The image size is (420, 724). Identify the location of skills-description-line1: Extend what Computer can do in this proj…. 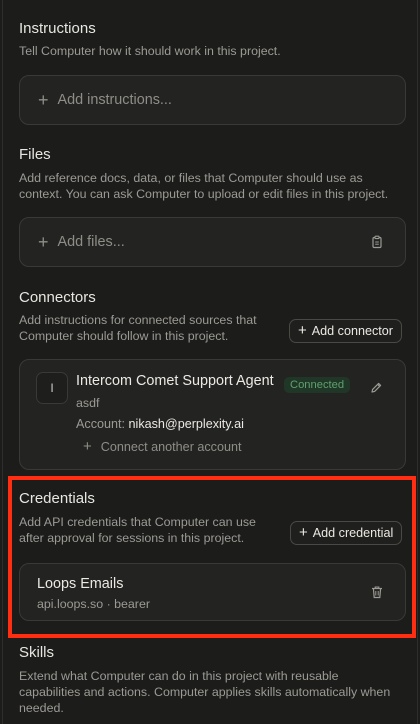
(179, 676).